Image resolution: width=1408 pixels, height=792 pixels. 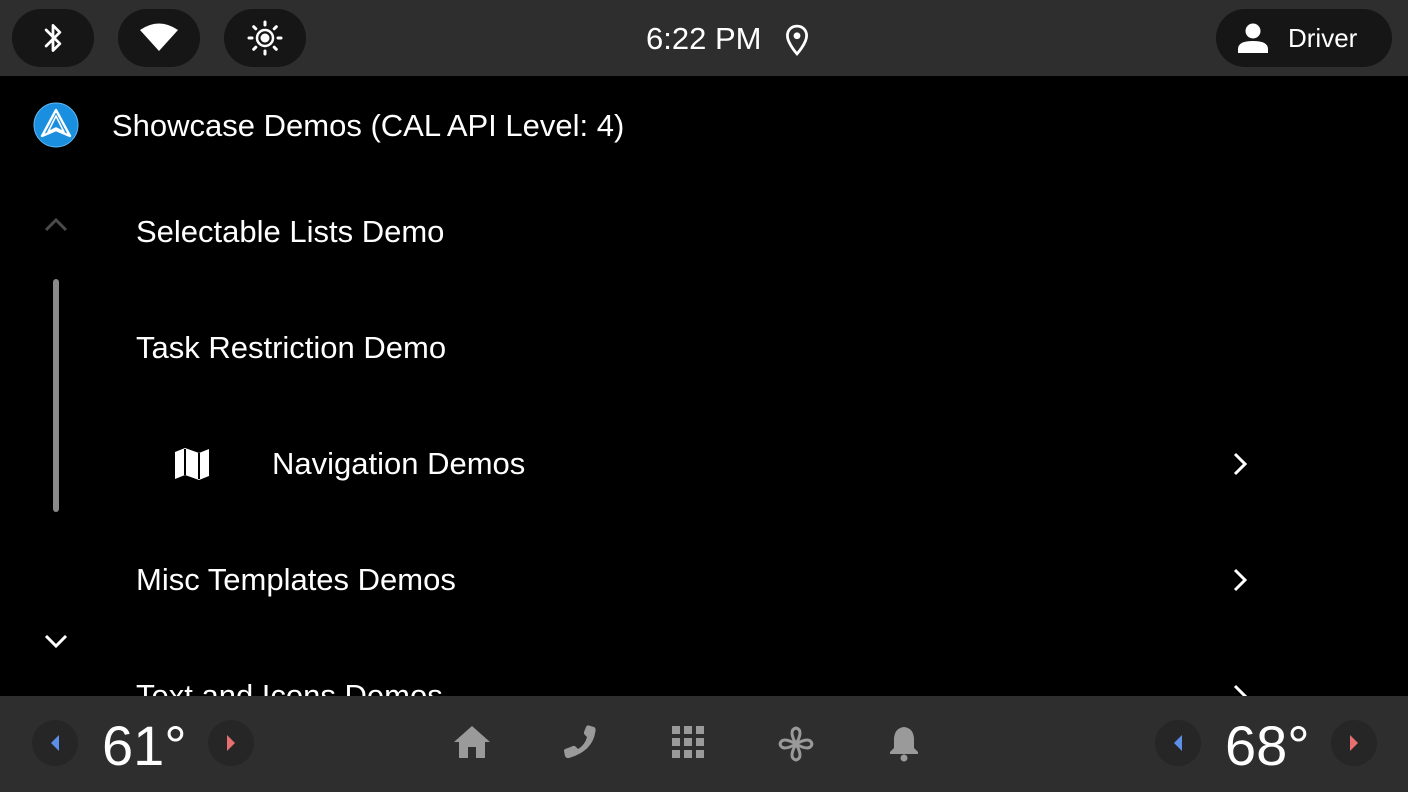 What do you see at coordinates (697, 232) in the screenshot?
I see `list-item-selectable-lists: Selectable Lists Demo` at bounding box center [697, 232].